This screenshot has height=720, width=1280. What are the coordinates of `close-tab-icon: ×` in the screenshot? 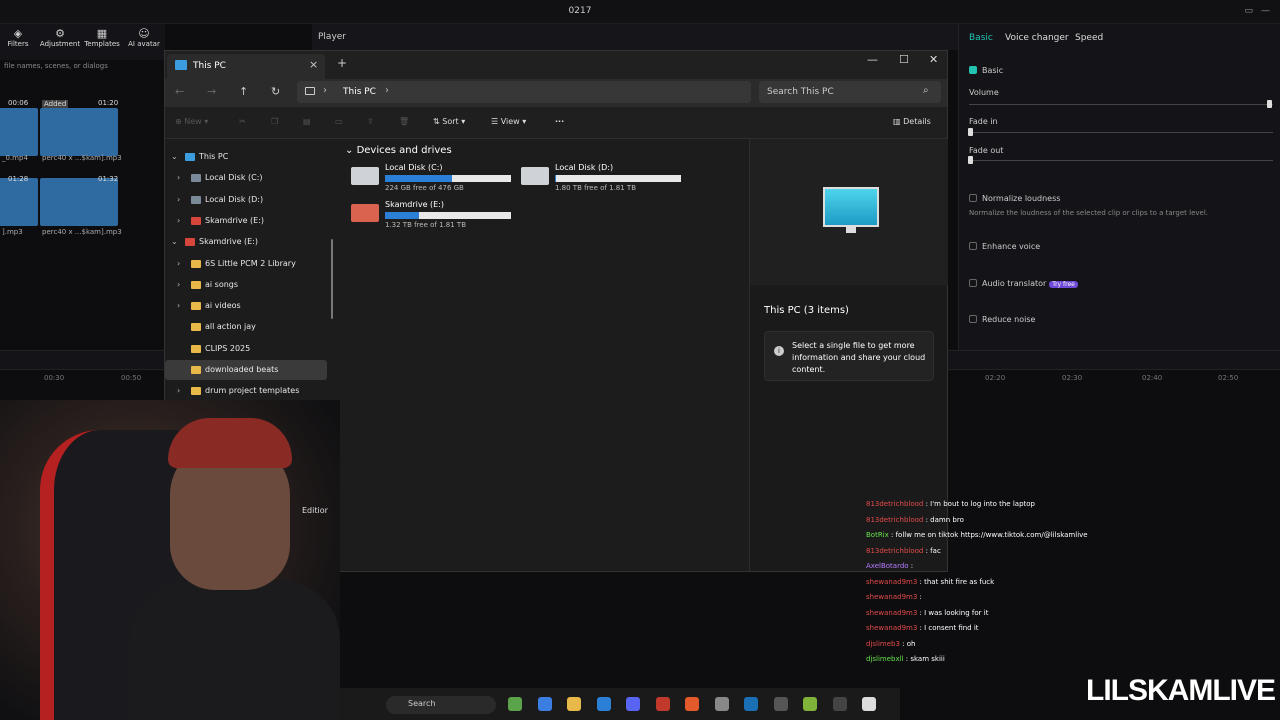 It's located at (313, 64).